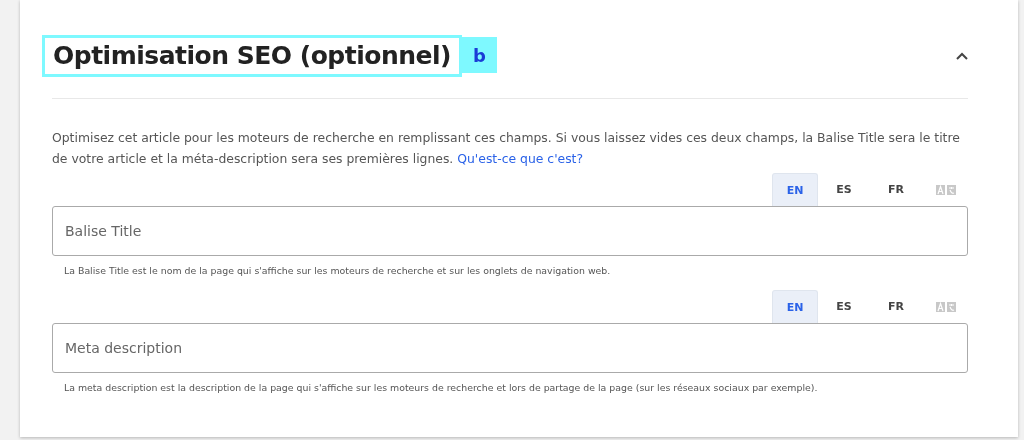 The height and width of the screenshot is (440, 1024). What do you see at coordinates (338, 270) in the screenshot?
I see `help-text: La Balise Title est le nom de la page qui s'affiche sur les moteurs de recherche et sur les onglets de navigation web.` at bounding box center [338, 270].